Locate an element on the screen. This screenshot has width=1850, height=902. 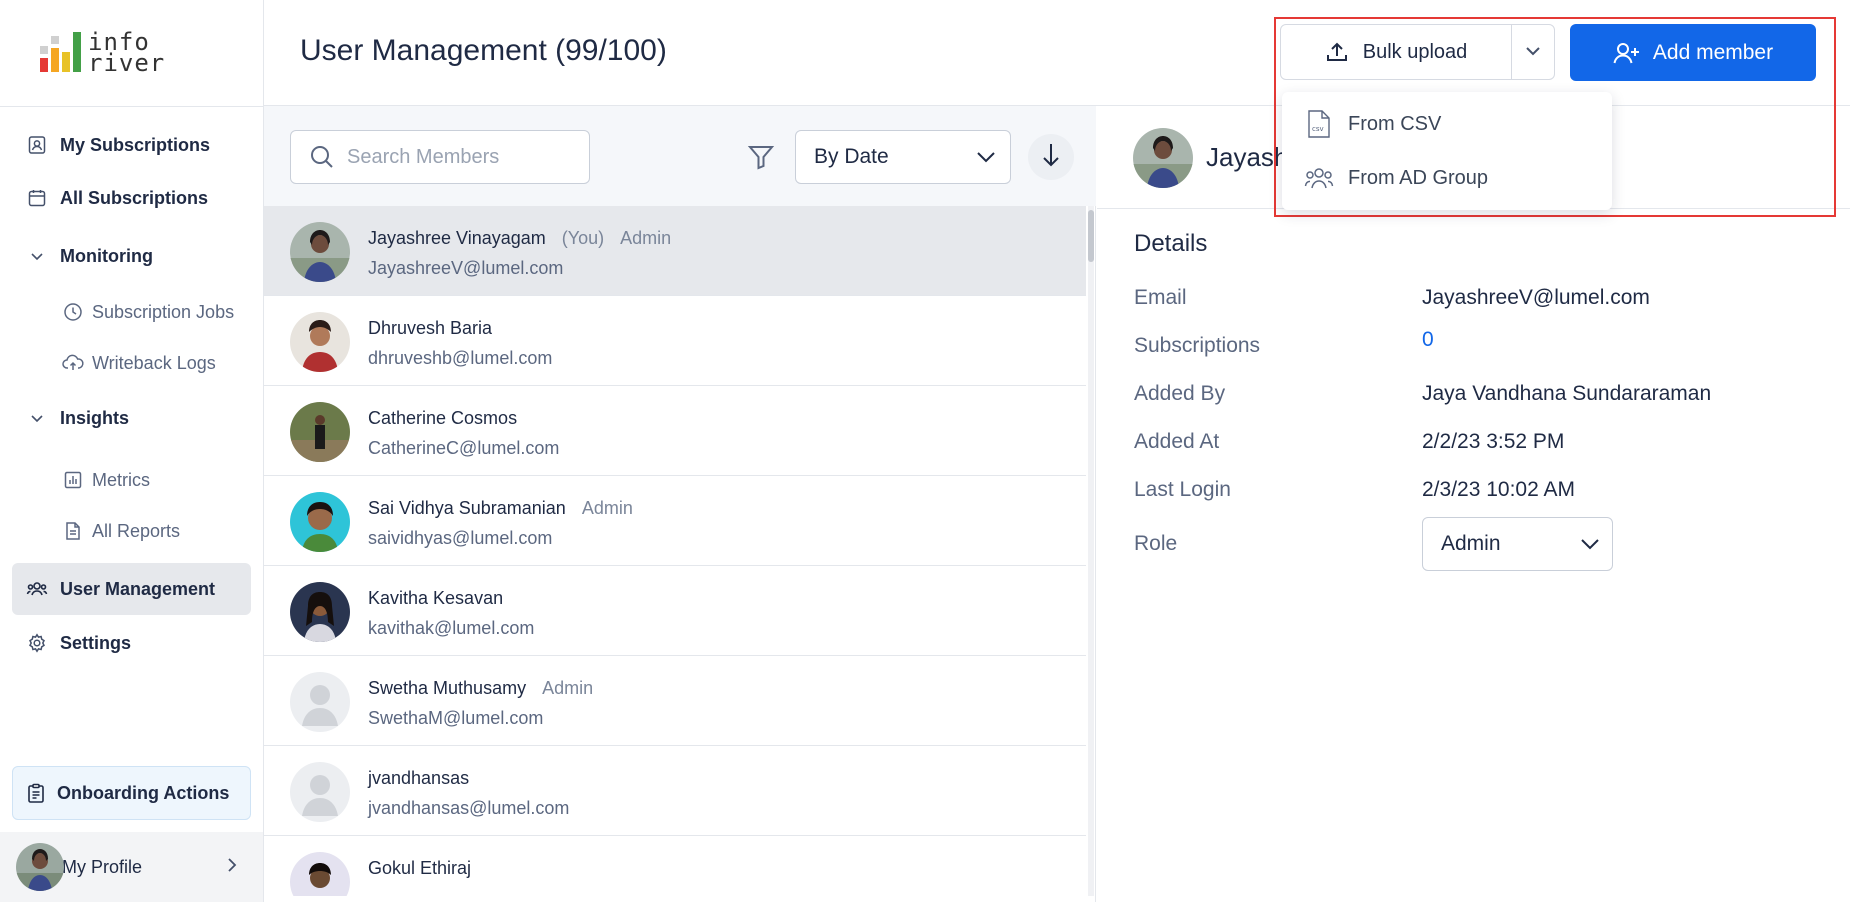
member-row: jvandhansas jvandhansas@lumel.com is located at coordinates (675, 791).